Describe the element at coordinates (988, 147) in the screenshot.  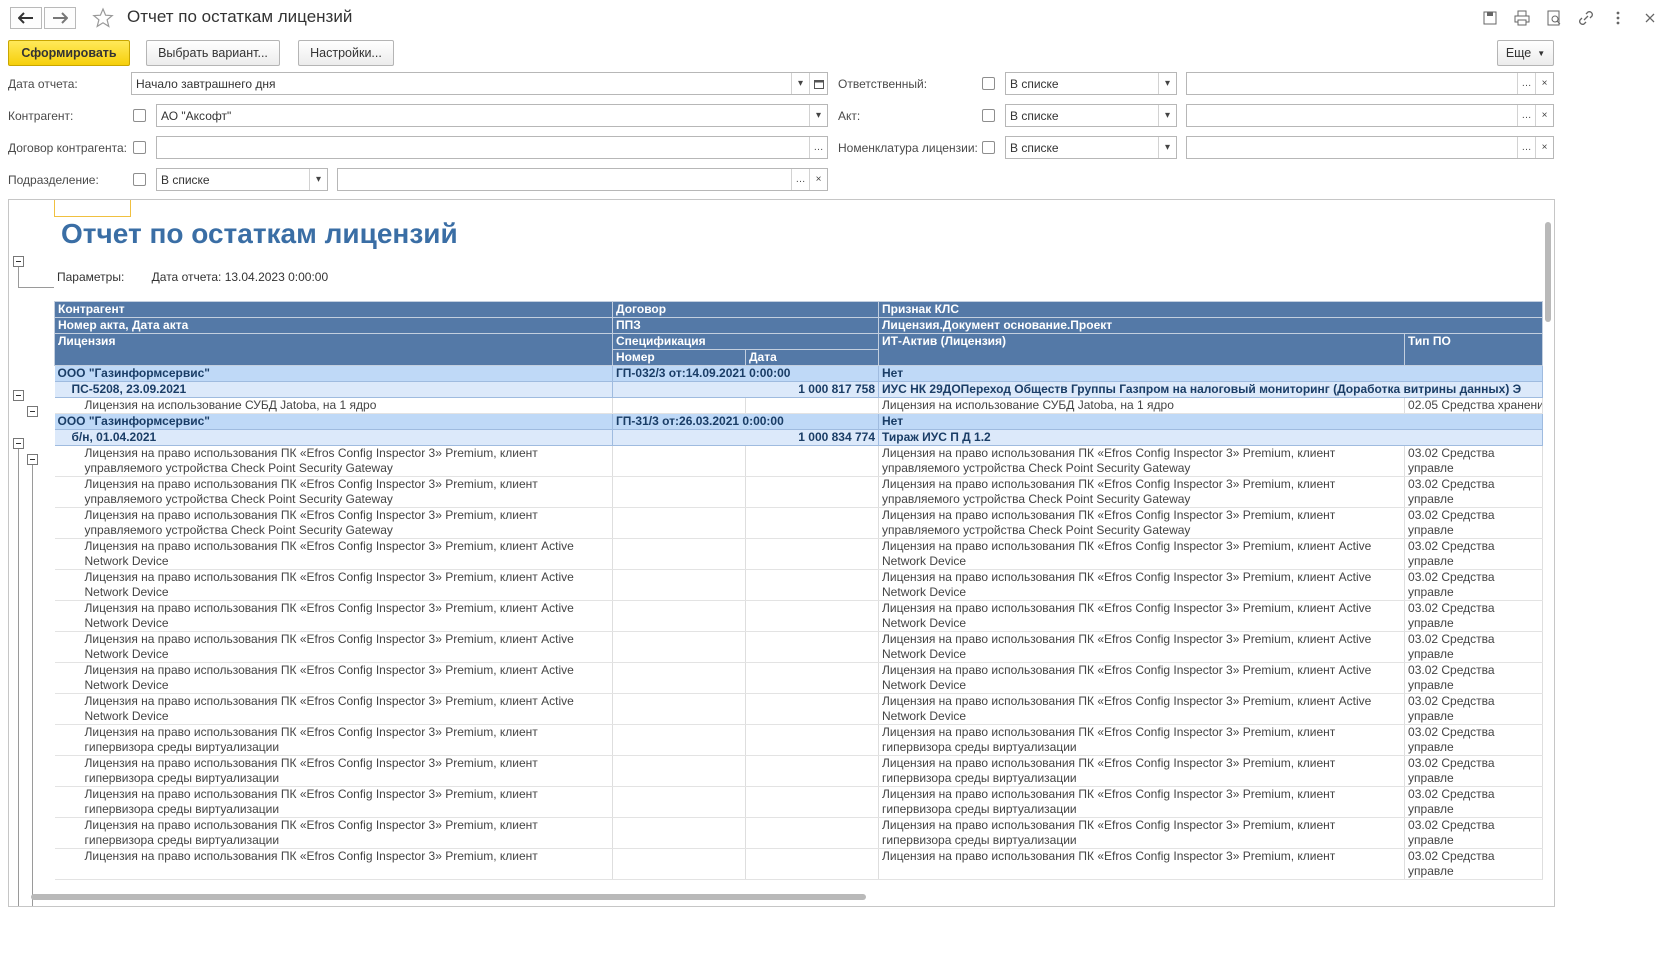
I see `nomenclature-checkbox` at that location.